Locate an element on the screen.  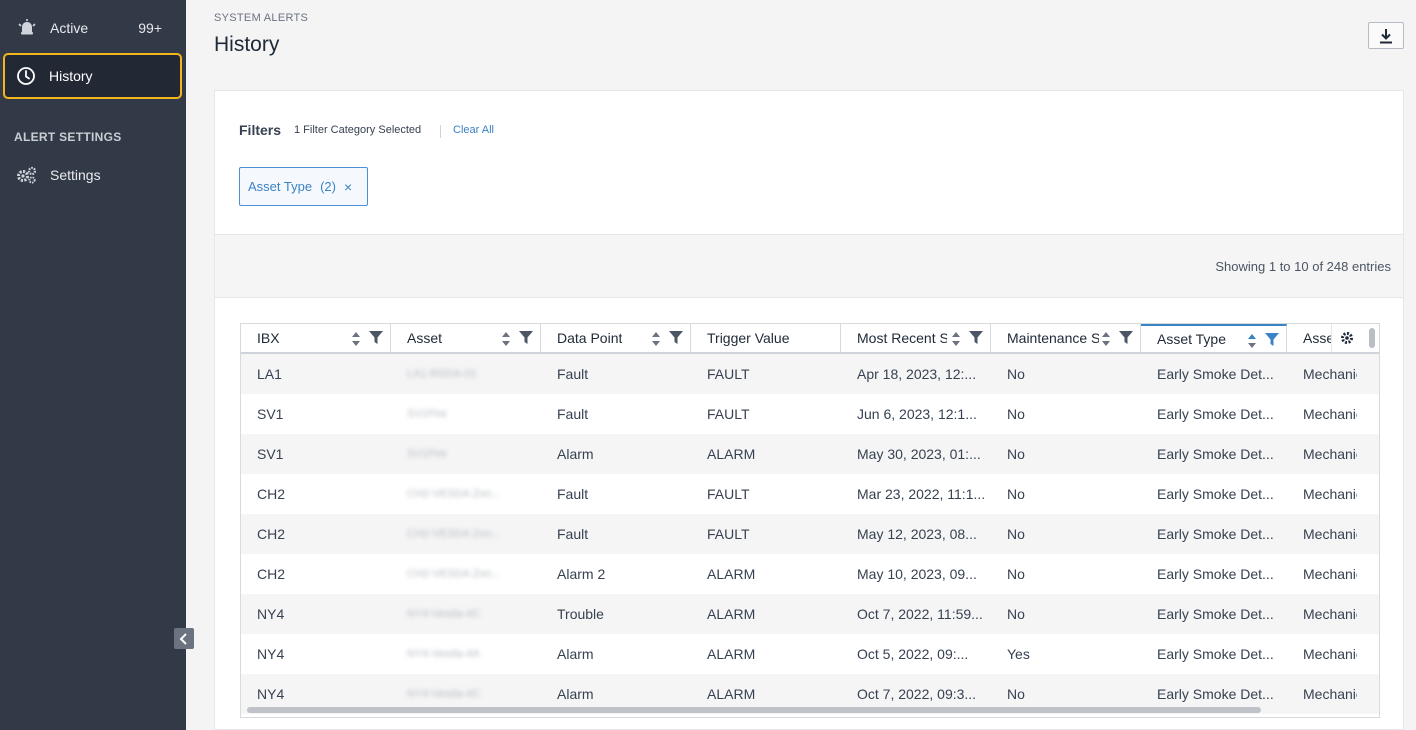
gear-icon is located at coordinates (1346, 338).